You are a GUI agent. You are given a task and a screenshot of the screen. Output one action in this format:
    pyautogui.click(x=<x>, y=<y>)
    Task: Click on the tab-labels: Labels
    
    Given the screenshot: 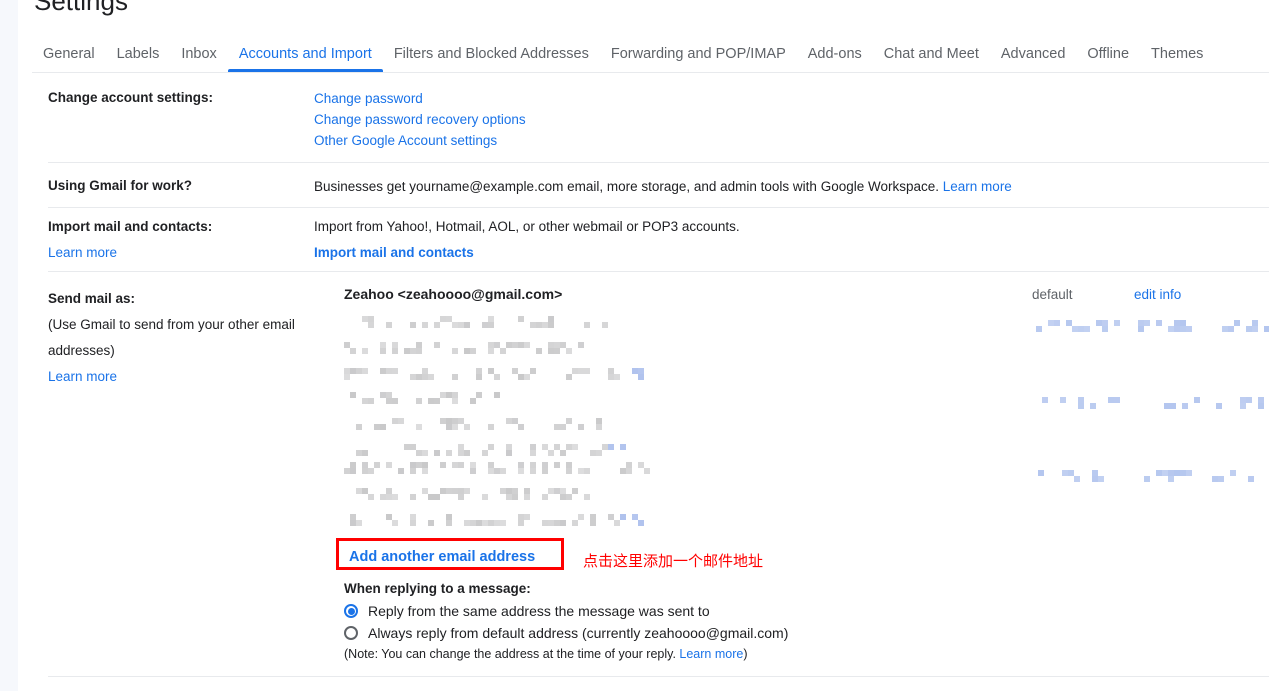 What is the action you would take?
    pyautogui.click(x=138, y=58)
    